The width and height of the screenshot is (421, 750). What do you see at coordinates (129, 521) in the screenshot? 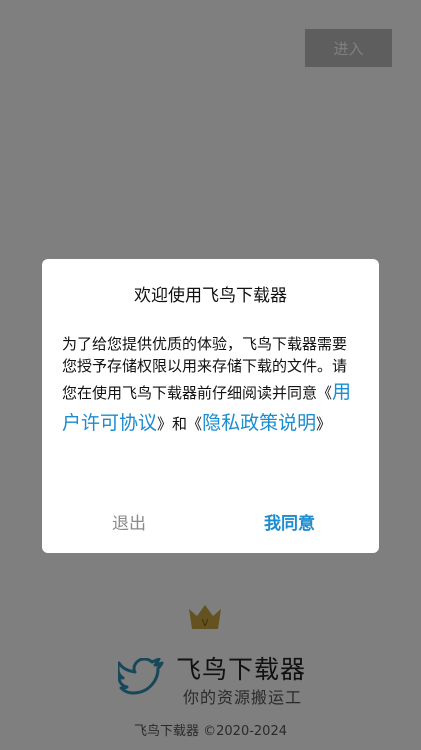
I see `exit-button: 退出` at bounding box center [129, 521].